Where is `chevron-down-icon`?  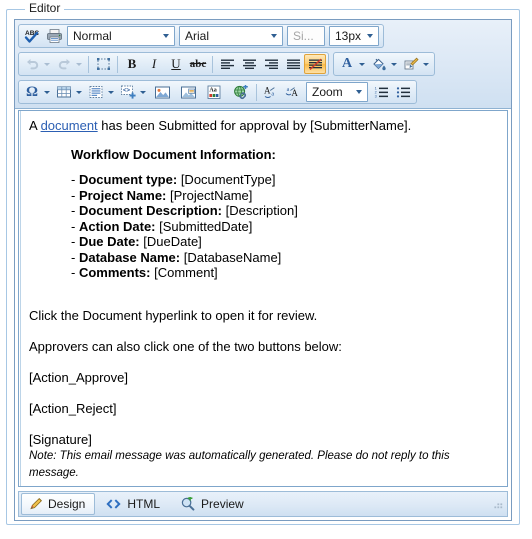 chevron-down-icon is located at coordinates (274, 36).